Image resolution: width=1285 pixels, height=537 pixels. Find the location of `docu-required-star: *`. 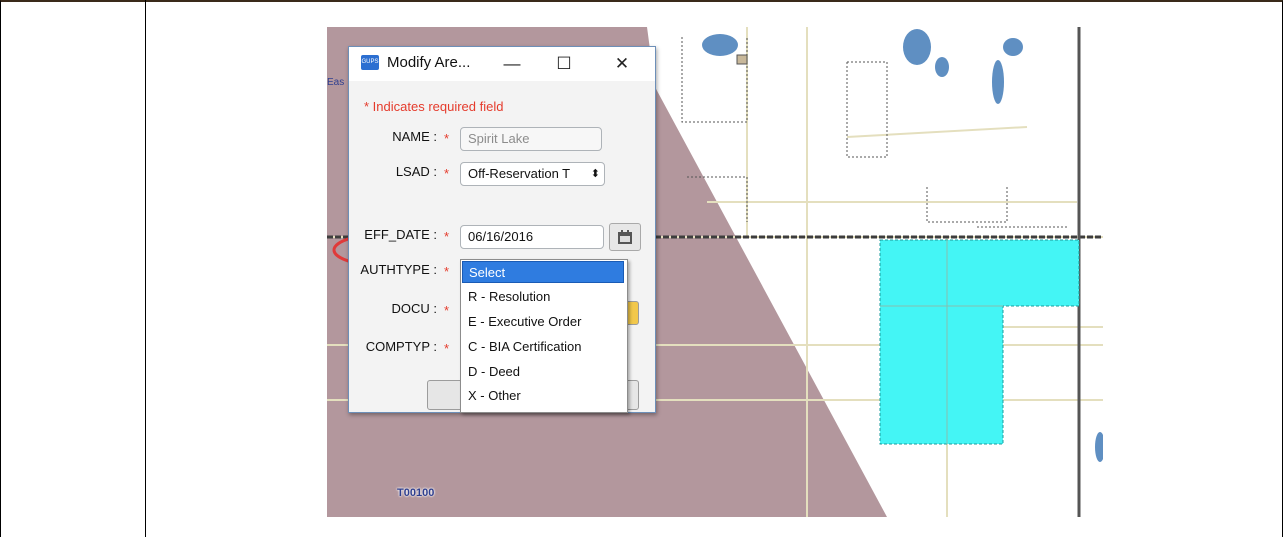

docu-required-star: * is located at coordinates (447, 310).